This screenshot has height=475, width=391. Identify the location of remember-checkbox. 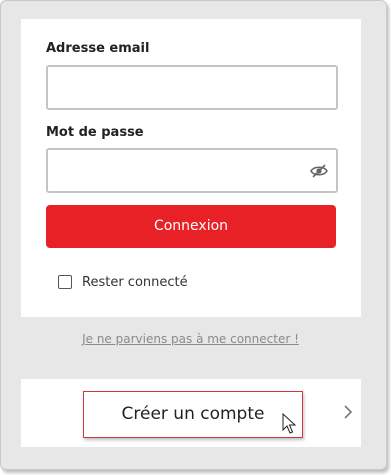
(65, 282).